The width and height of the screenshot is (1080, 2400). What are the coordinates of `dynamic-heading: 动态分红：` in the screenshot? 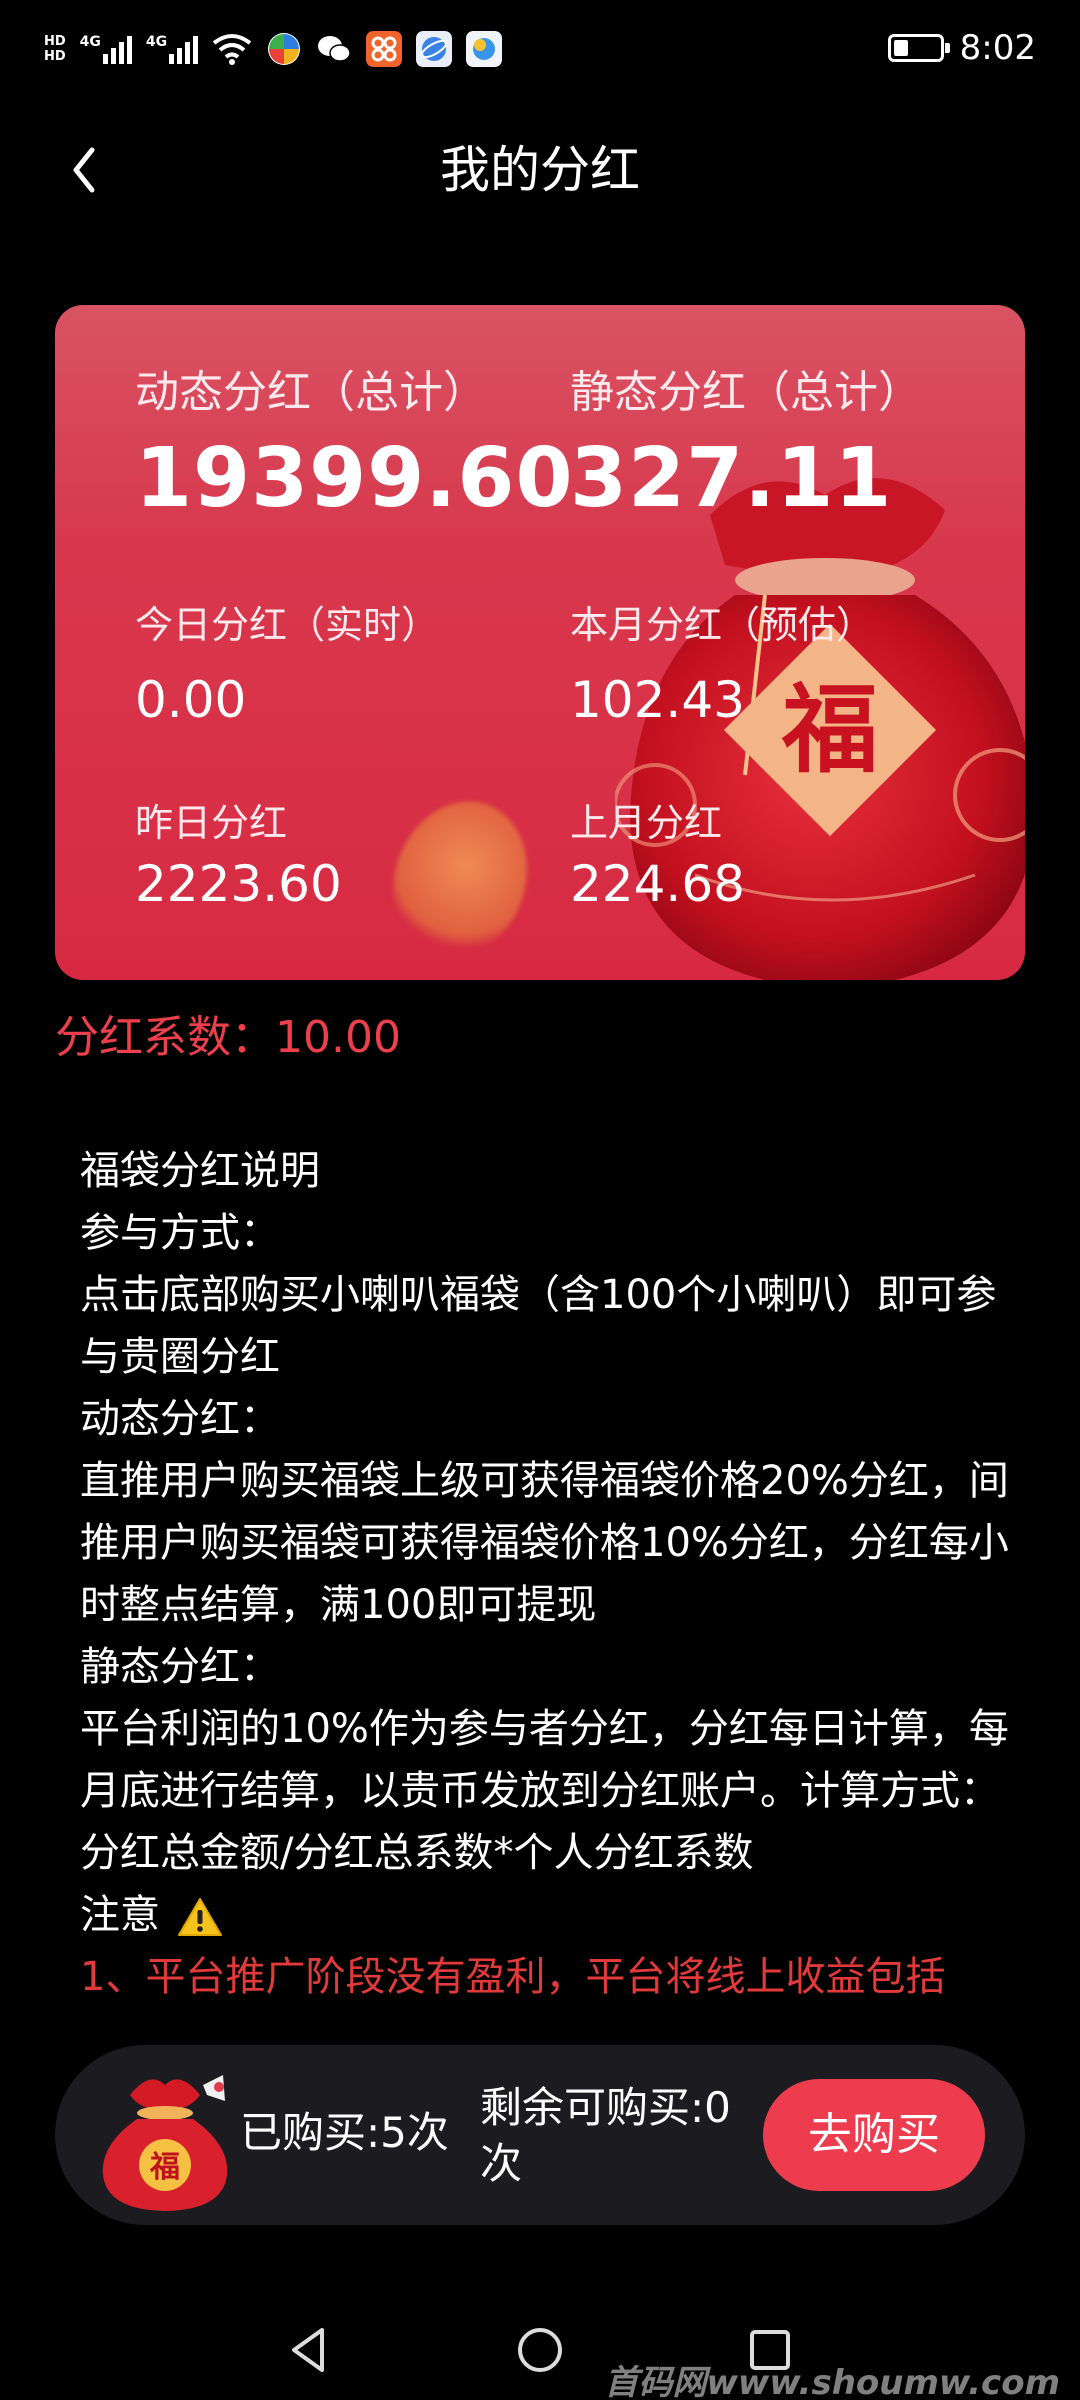 It's located at (180, 1419).